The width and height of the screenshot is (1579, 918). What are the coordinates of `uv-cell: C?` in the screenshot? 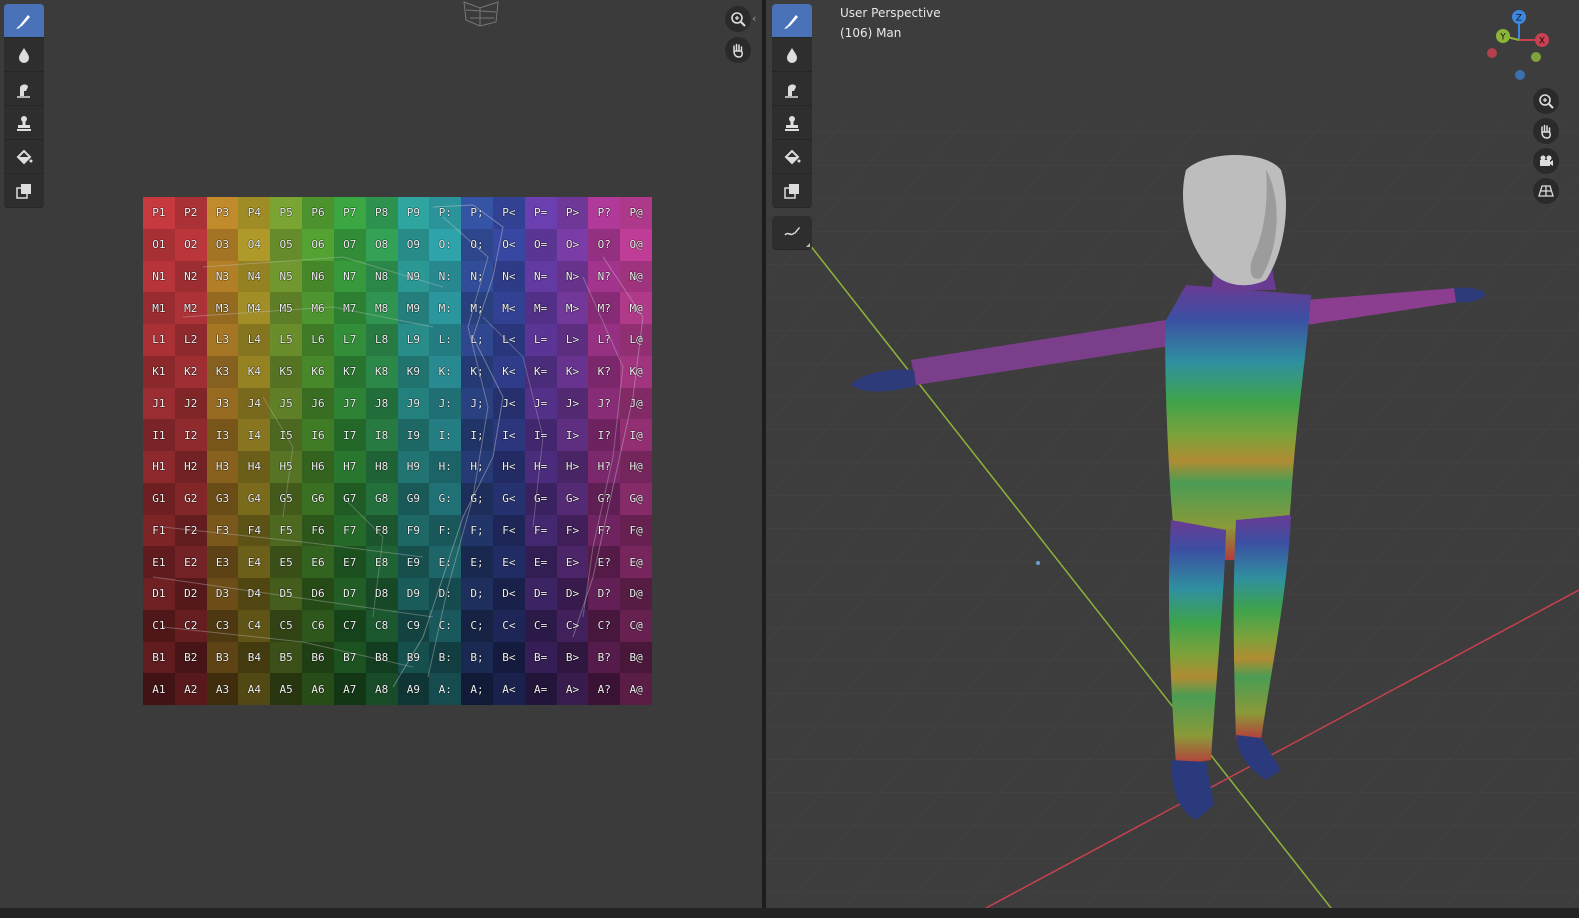 It's located at (604, 625).